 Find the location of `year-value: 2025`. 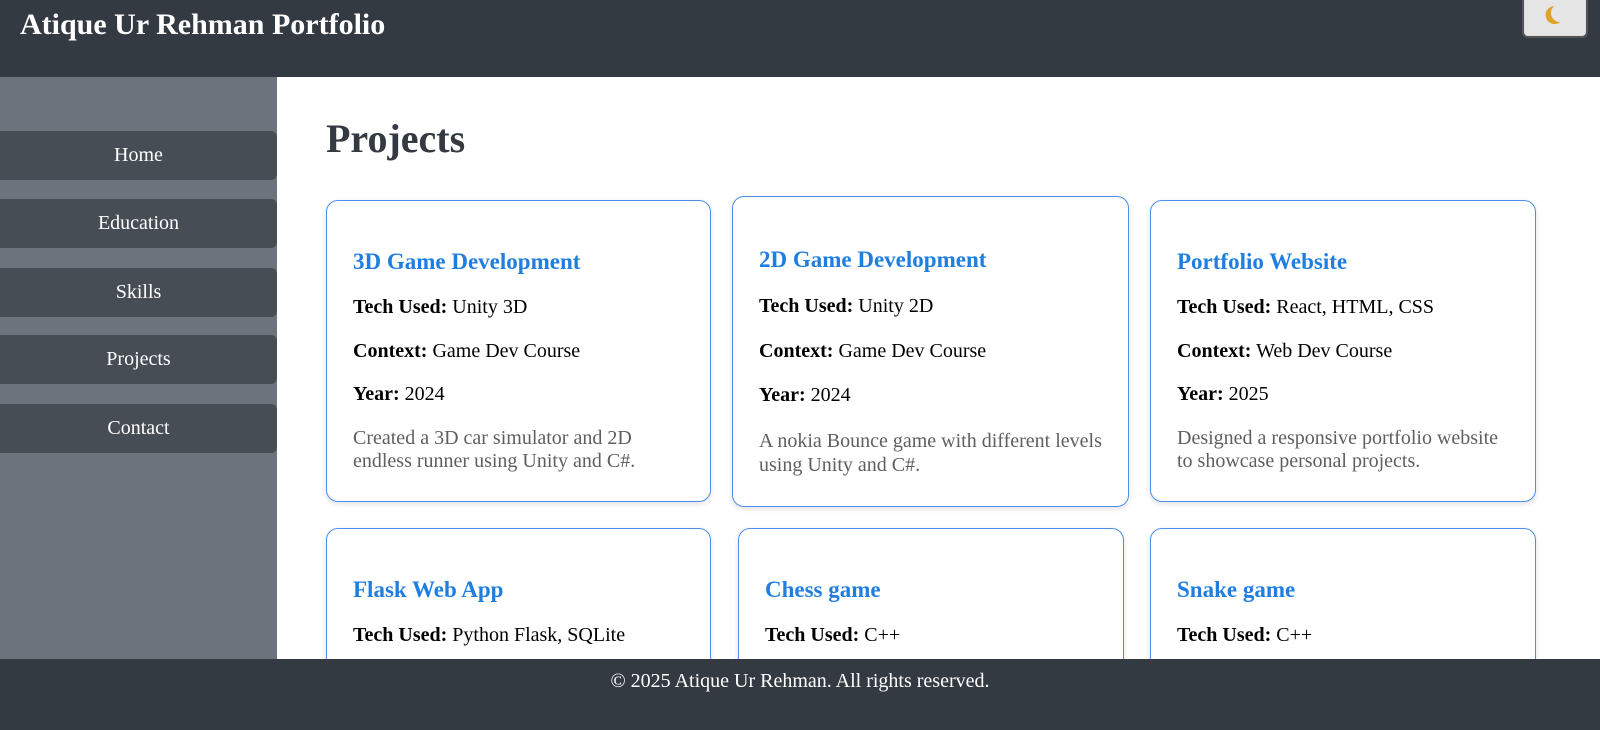

year-value: 2025 is located at coordinates (1248, 394).